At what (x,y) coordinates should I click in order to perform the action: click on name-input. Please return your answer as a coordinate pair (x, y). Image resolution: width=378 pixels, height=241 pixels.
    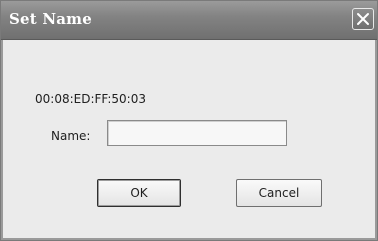
    Looking at the image, I should click on (197, 133).